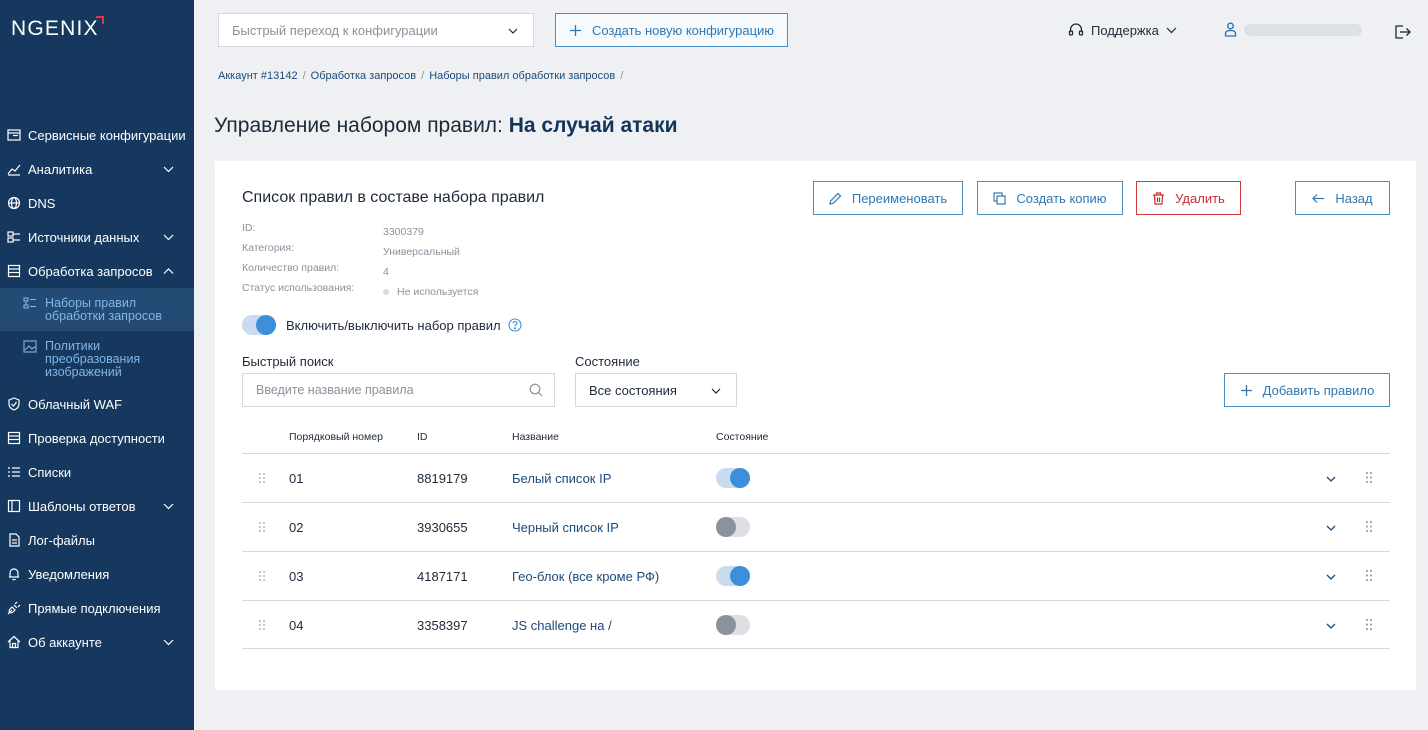 The width and height of the screenshot is (1428, 730). What do you see at coordinates (816, 624) in the screenshot?
I see `table-row: 04 3358397 JS challenge на /` at bounding box center [816, 624].